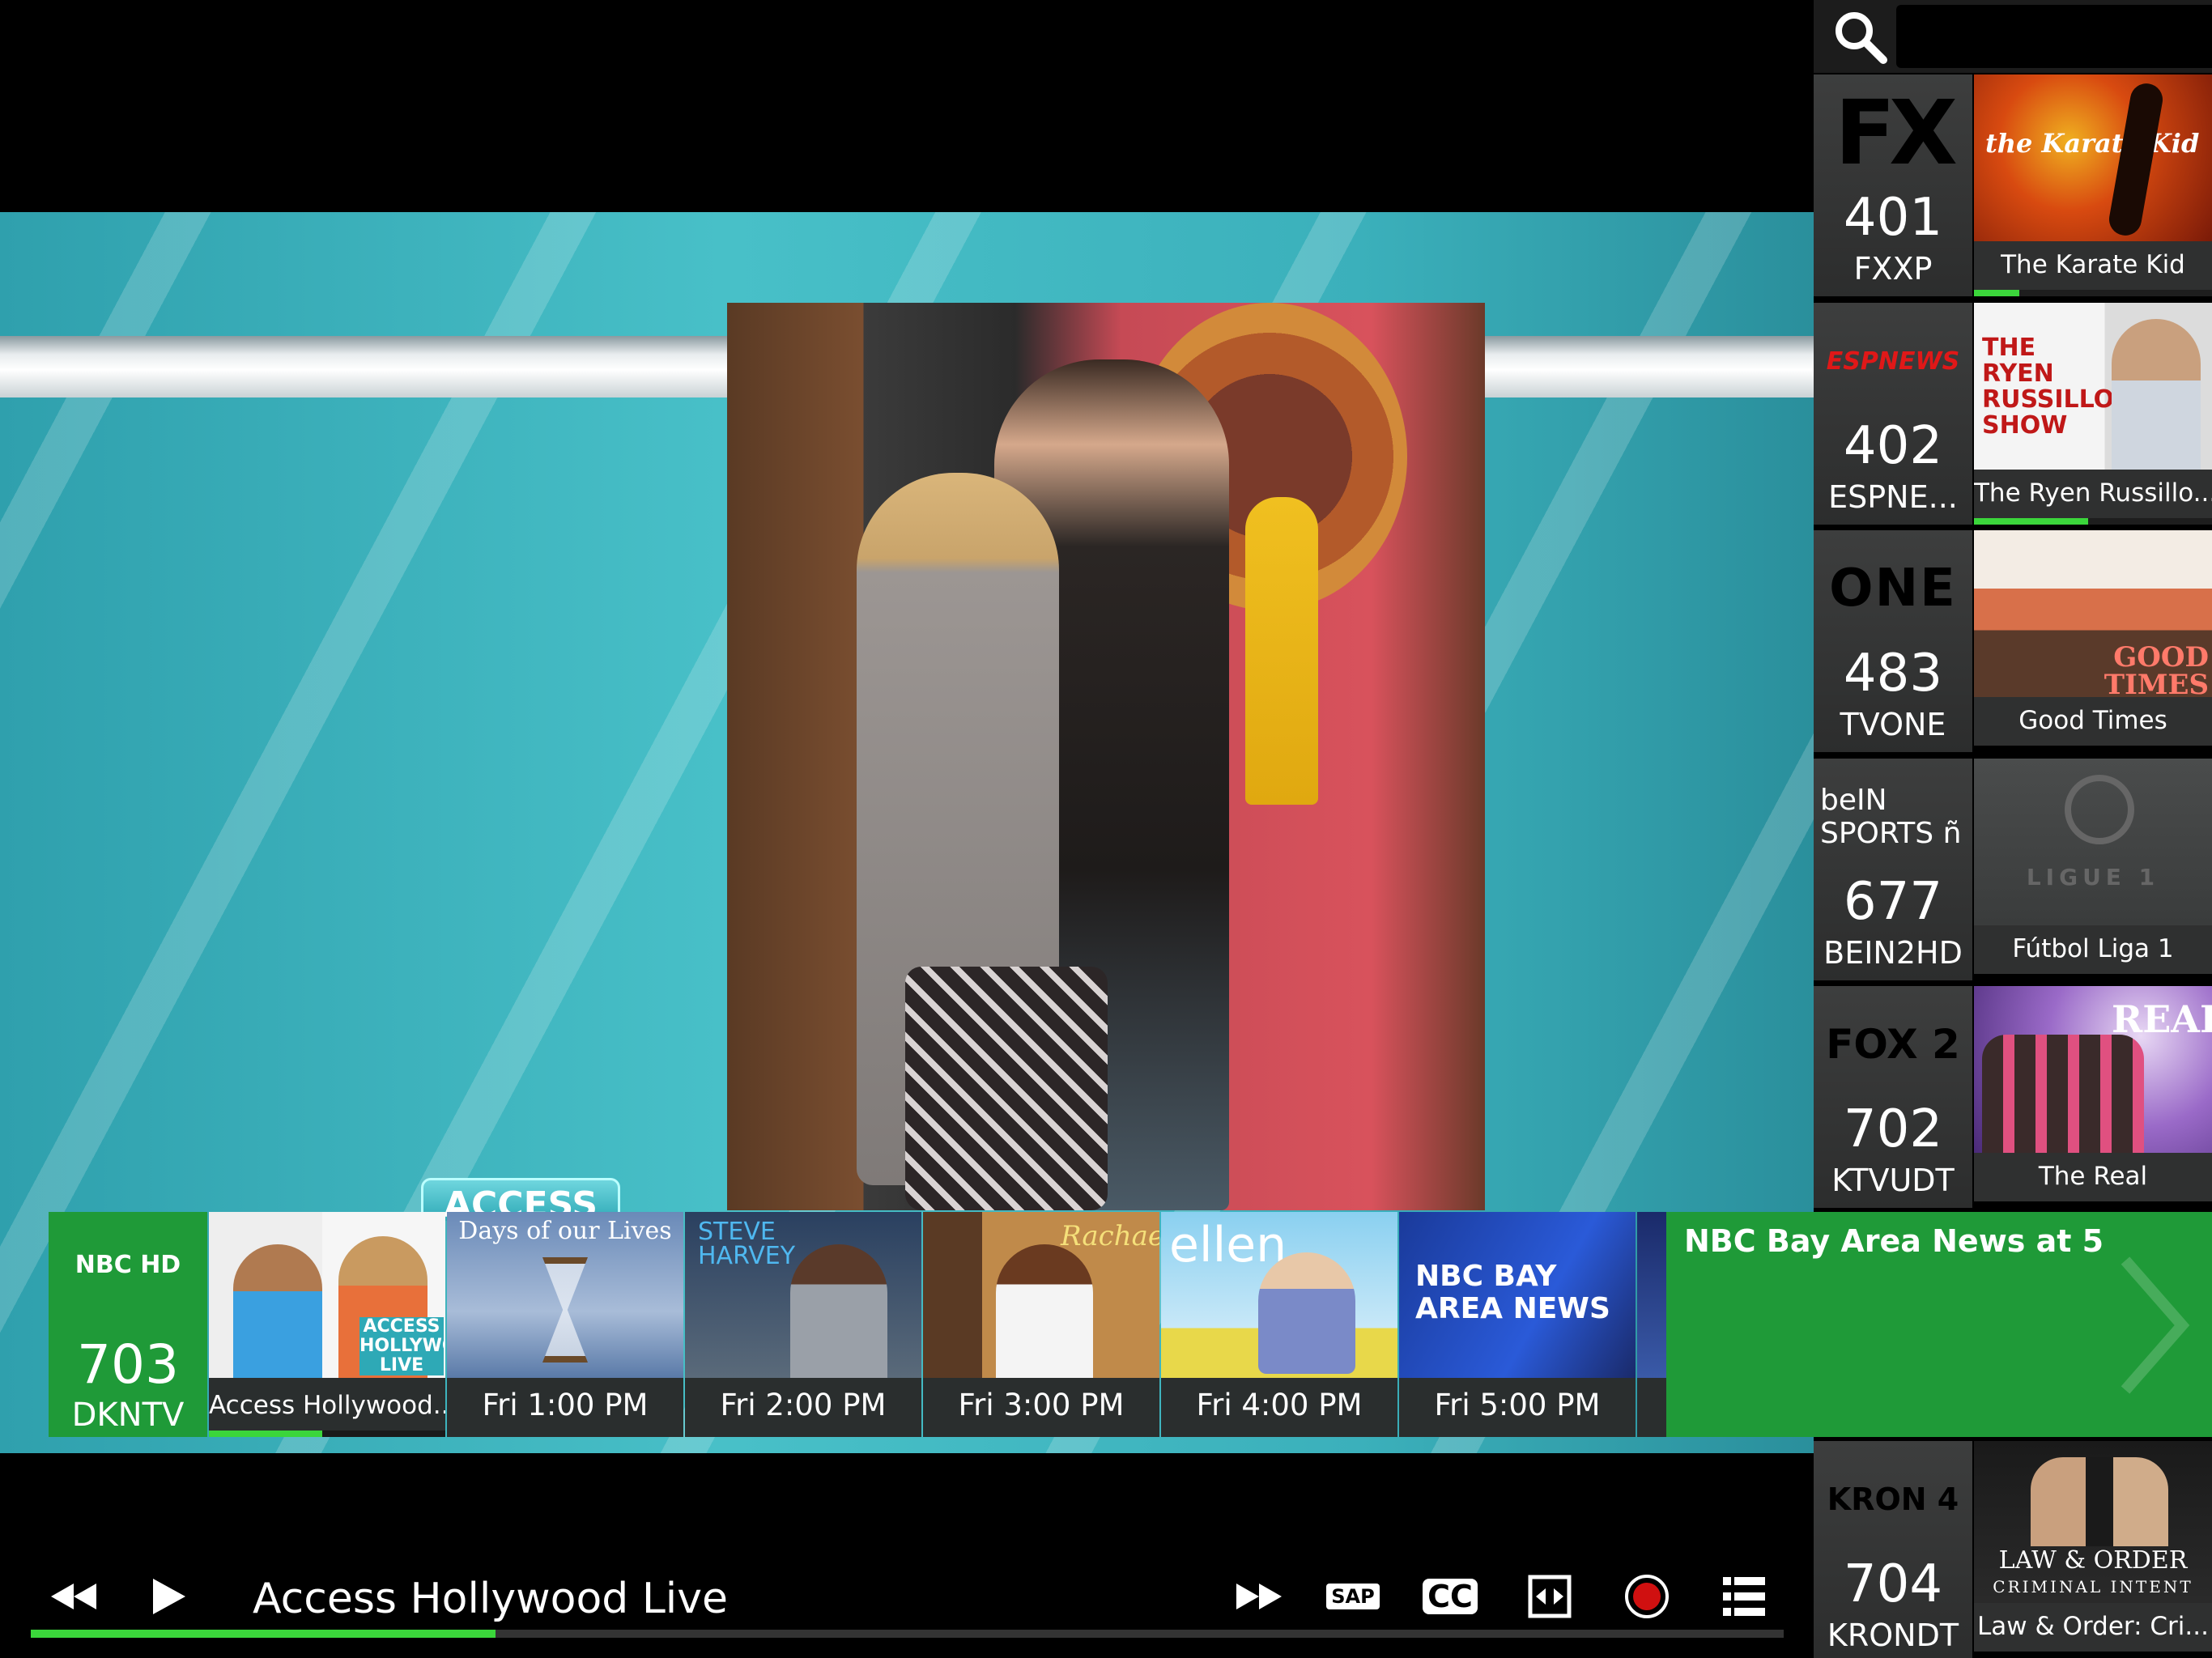 Image resolution: width=2212 pixels, height=1658 pixels. What do you see at coordinates (1893, 446) in the screenshot?
I see `channel-number: 402` at bounding box center [1893, 446].